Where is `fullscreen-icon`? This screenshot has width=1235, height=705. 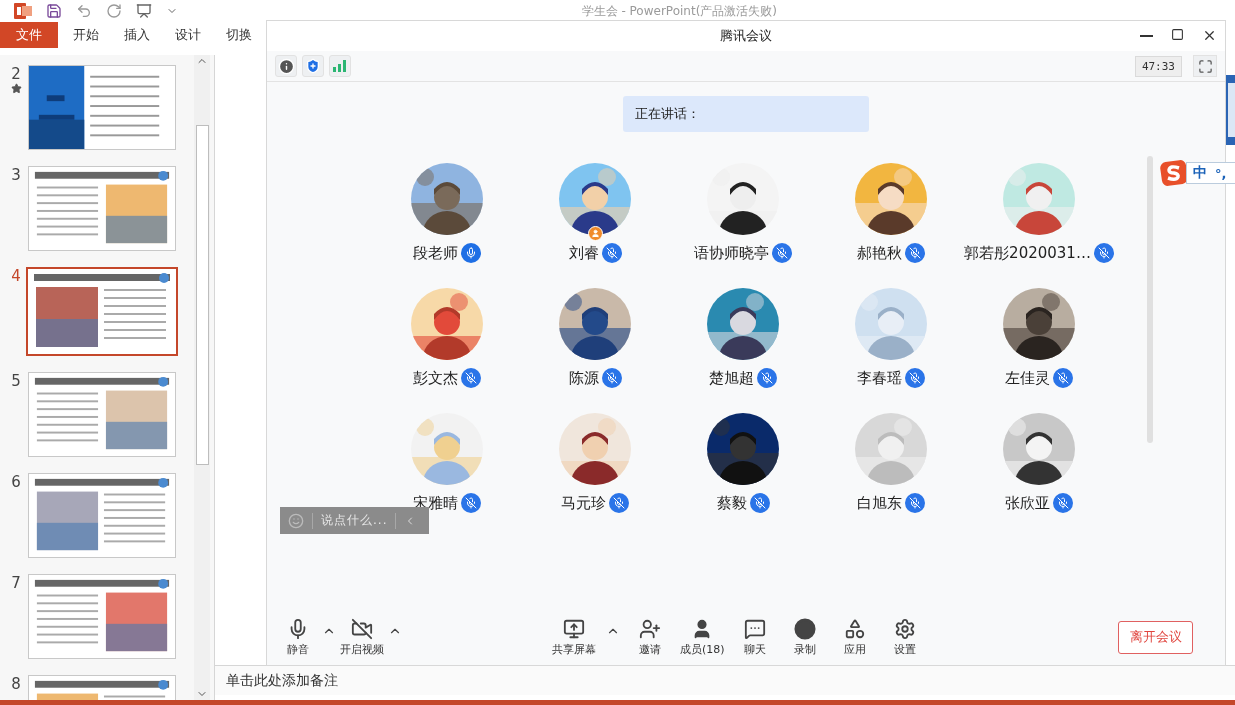
fullscreen-icon is located at coordinates (1205, 66).